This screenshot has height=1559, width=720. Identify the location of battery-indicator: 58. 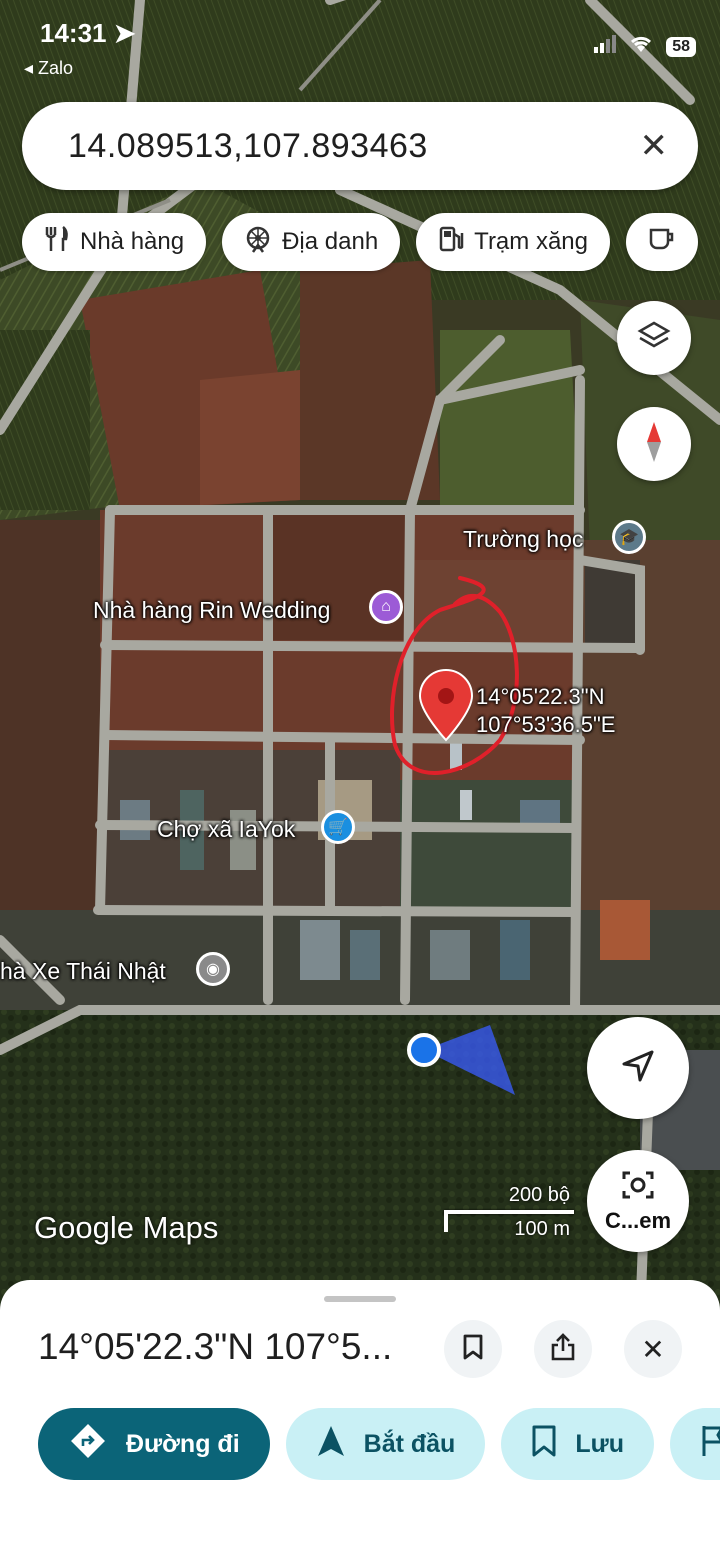
(681, 46).